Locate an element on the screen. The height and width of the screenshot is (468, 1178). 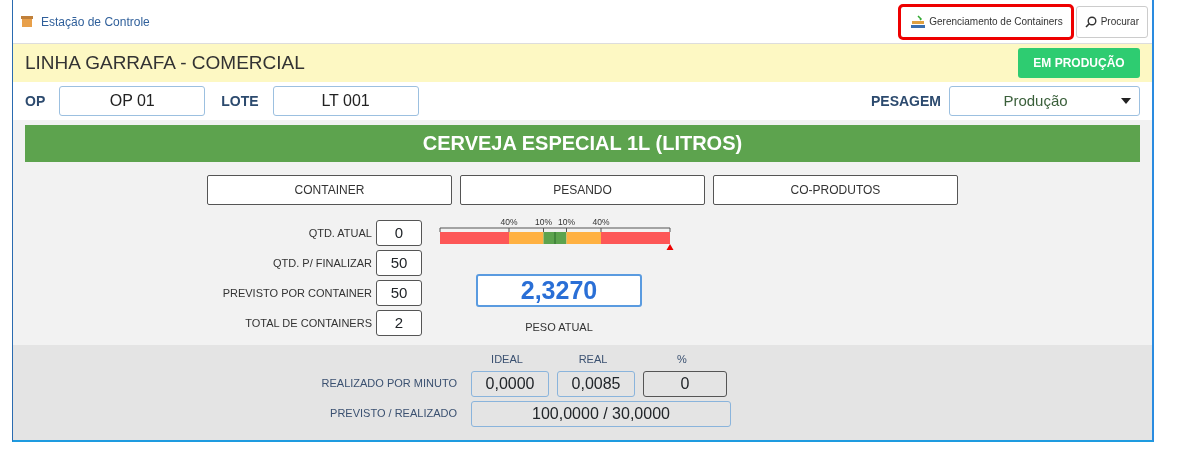
caret-icon is located at coordinates (1126, 101).